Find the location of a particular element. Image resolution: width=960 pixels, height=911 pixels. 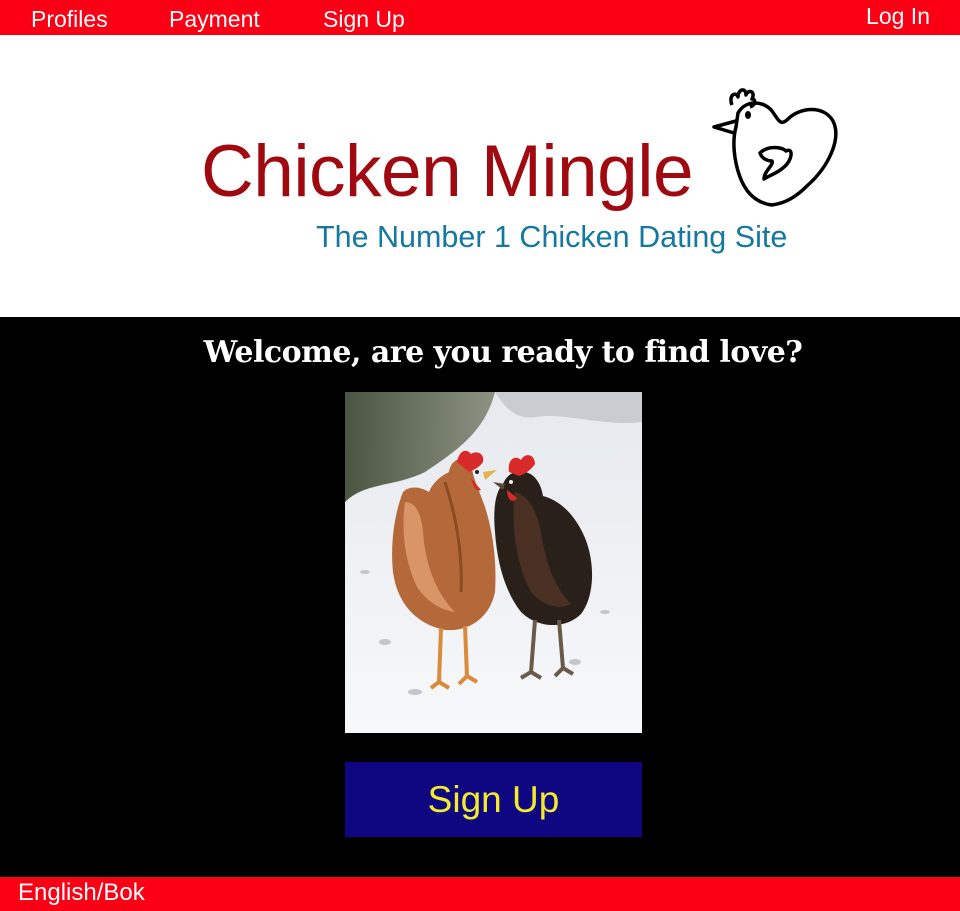

nav-profiles-link: Profiles is located at coordinates (69, 19).